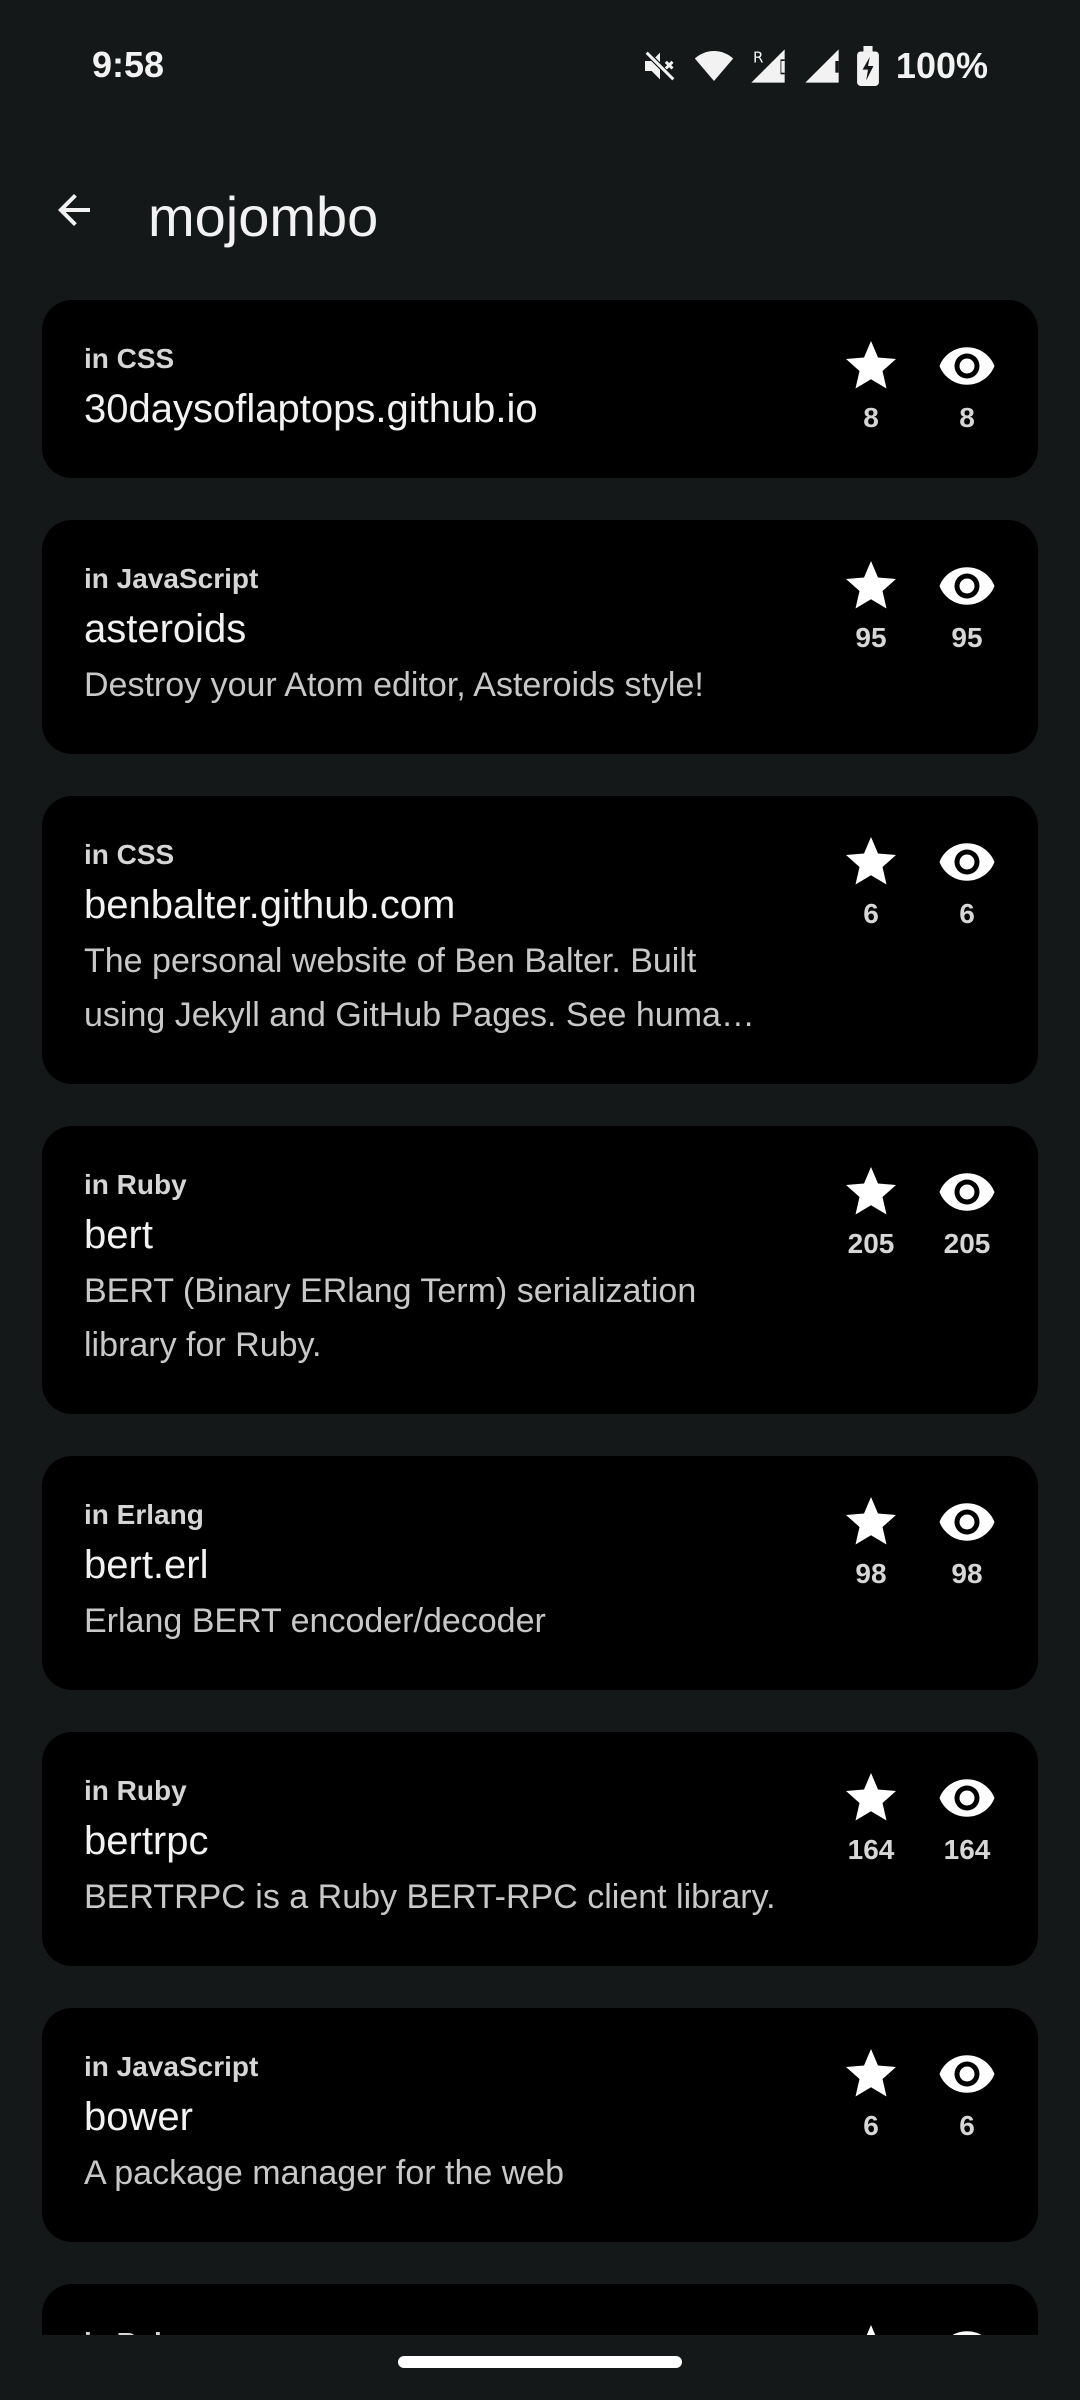 The image size is (1080, 2400). I want to click on watchers-count: 8, so click(967, 417).